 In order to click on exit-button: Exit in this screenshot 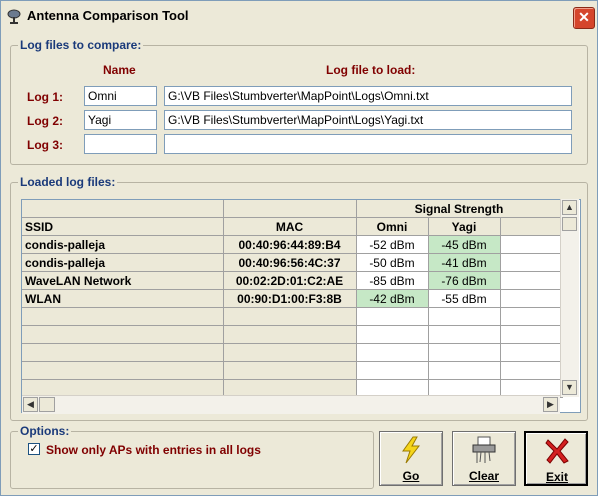, I will do `click(556, 458)`.